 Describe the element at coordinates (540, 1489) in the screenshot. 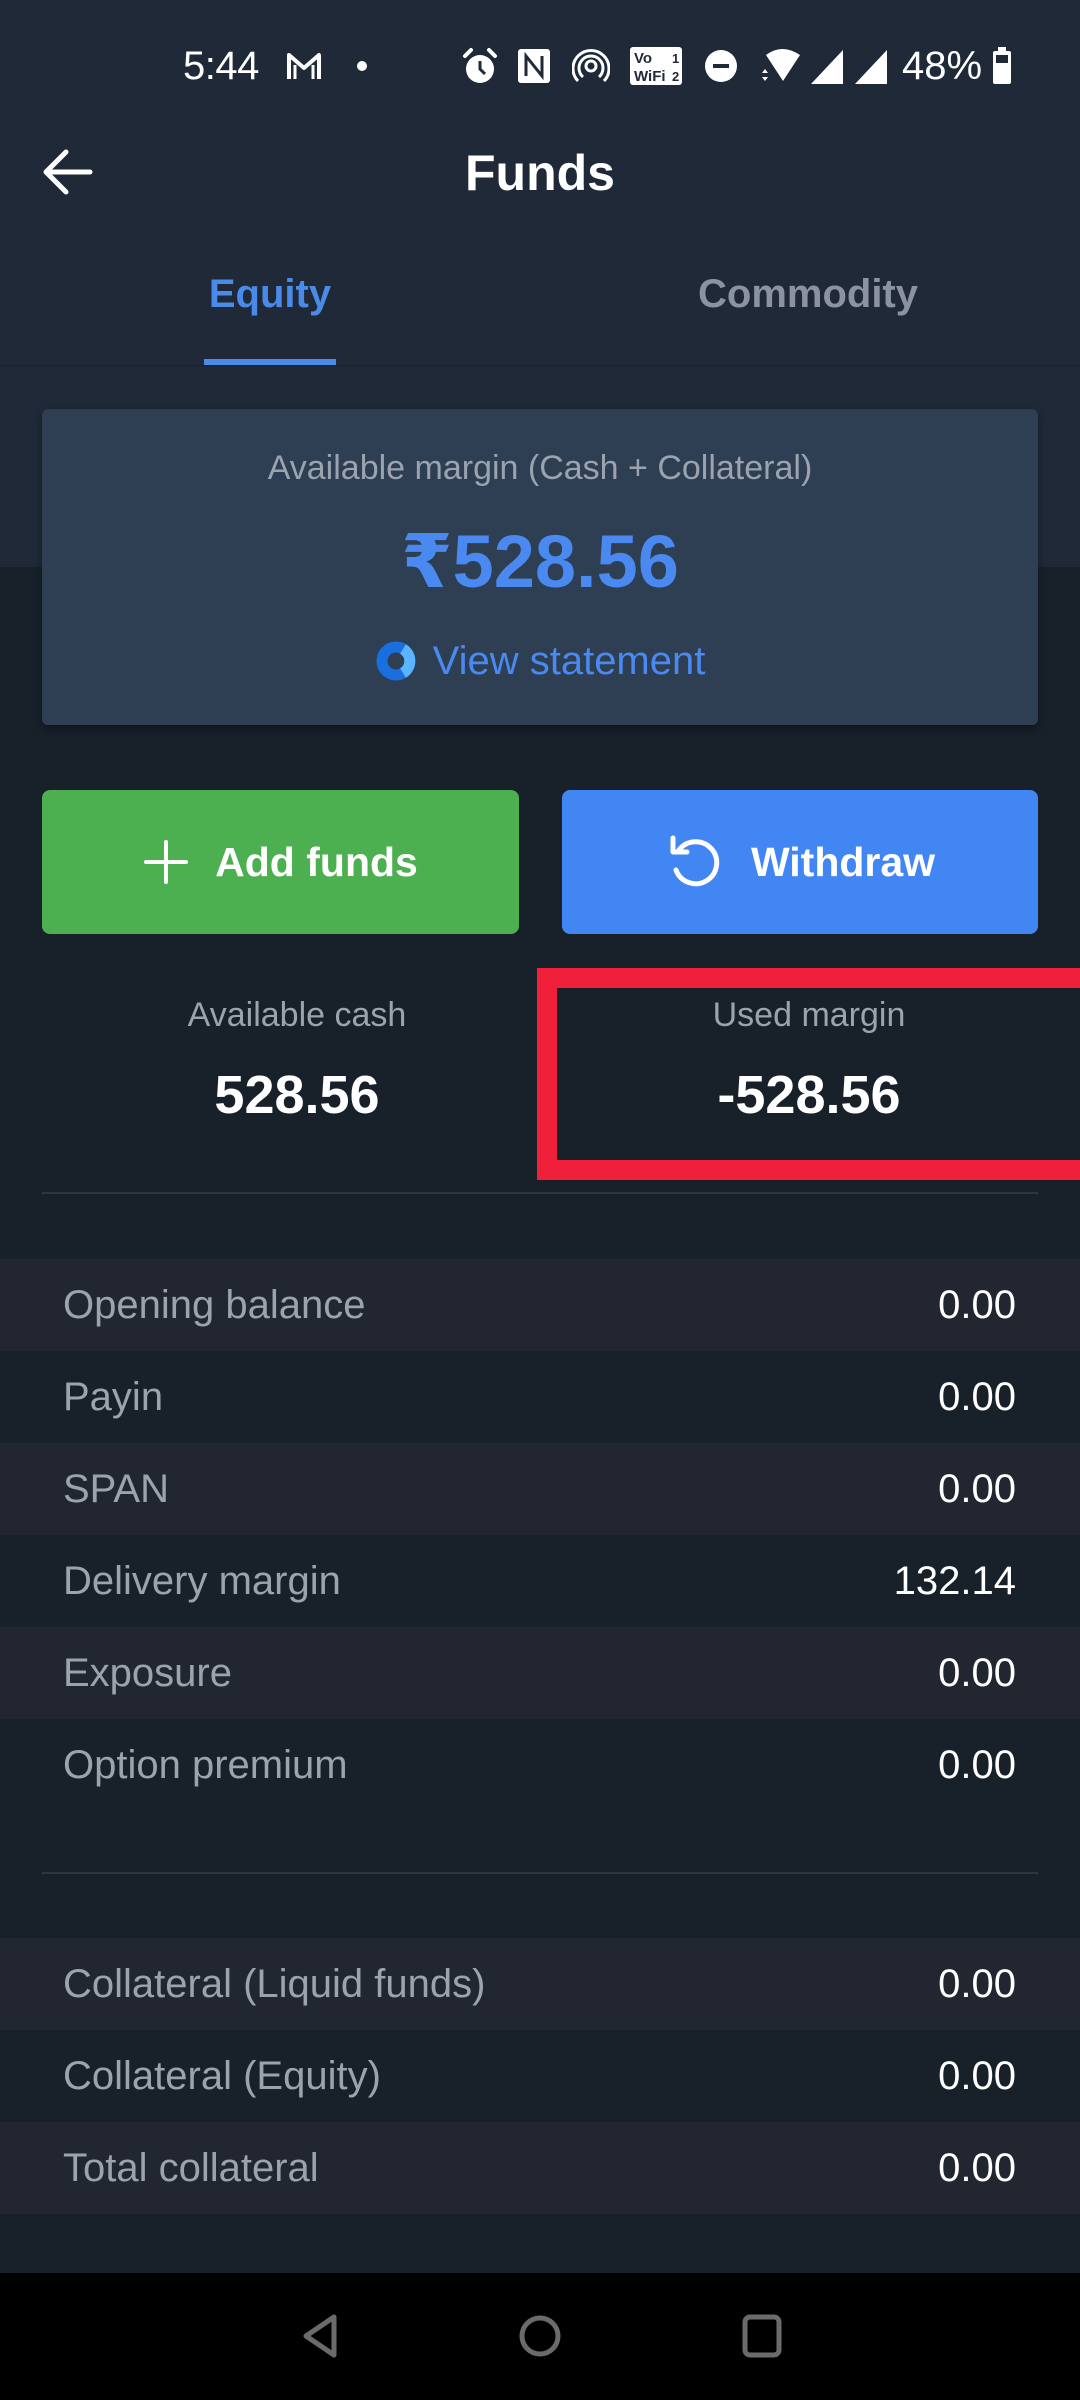

I see `breakdown-row-span: SPAN 0.00` at that location.